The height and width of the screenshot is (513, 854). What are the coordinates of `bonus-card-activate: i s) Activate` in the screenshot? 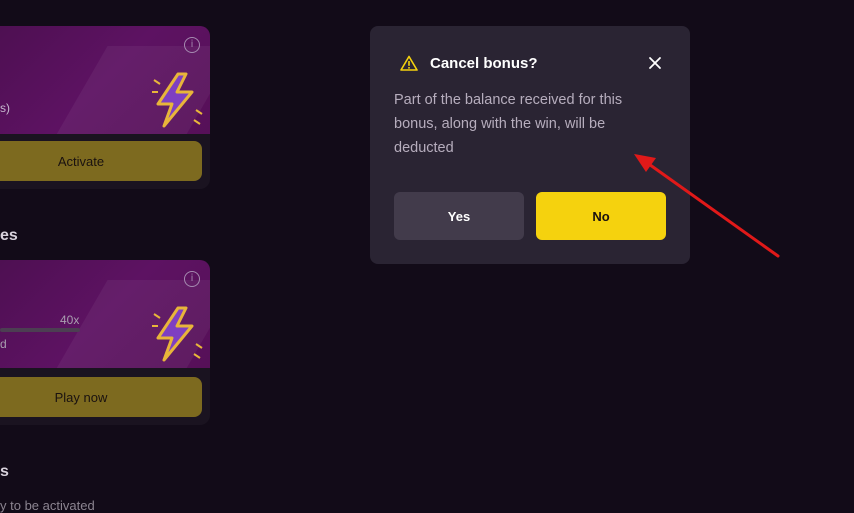 It's located at (105, 107).